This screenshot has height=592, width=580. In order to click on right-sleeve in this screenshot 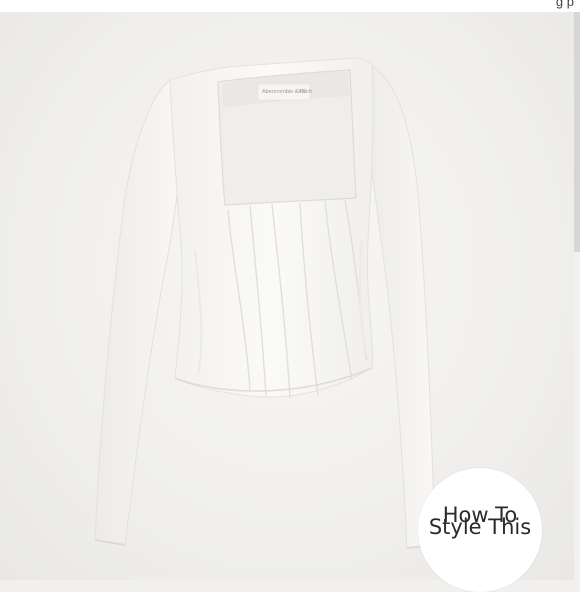, I will do `click(400, 306)`.